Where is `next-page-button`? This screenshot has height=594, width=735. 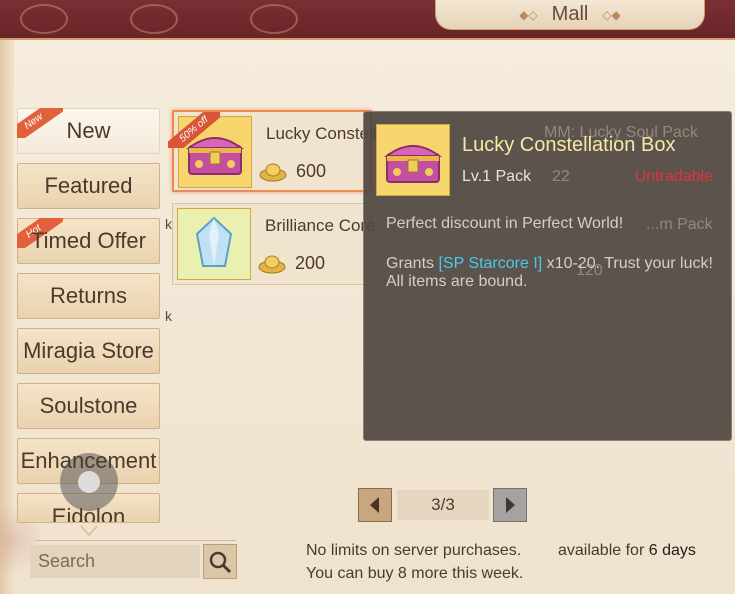
next-page-button is located at coordinates (510, 505).